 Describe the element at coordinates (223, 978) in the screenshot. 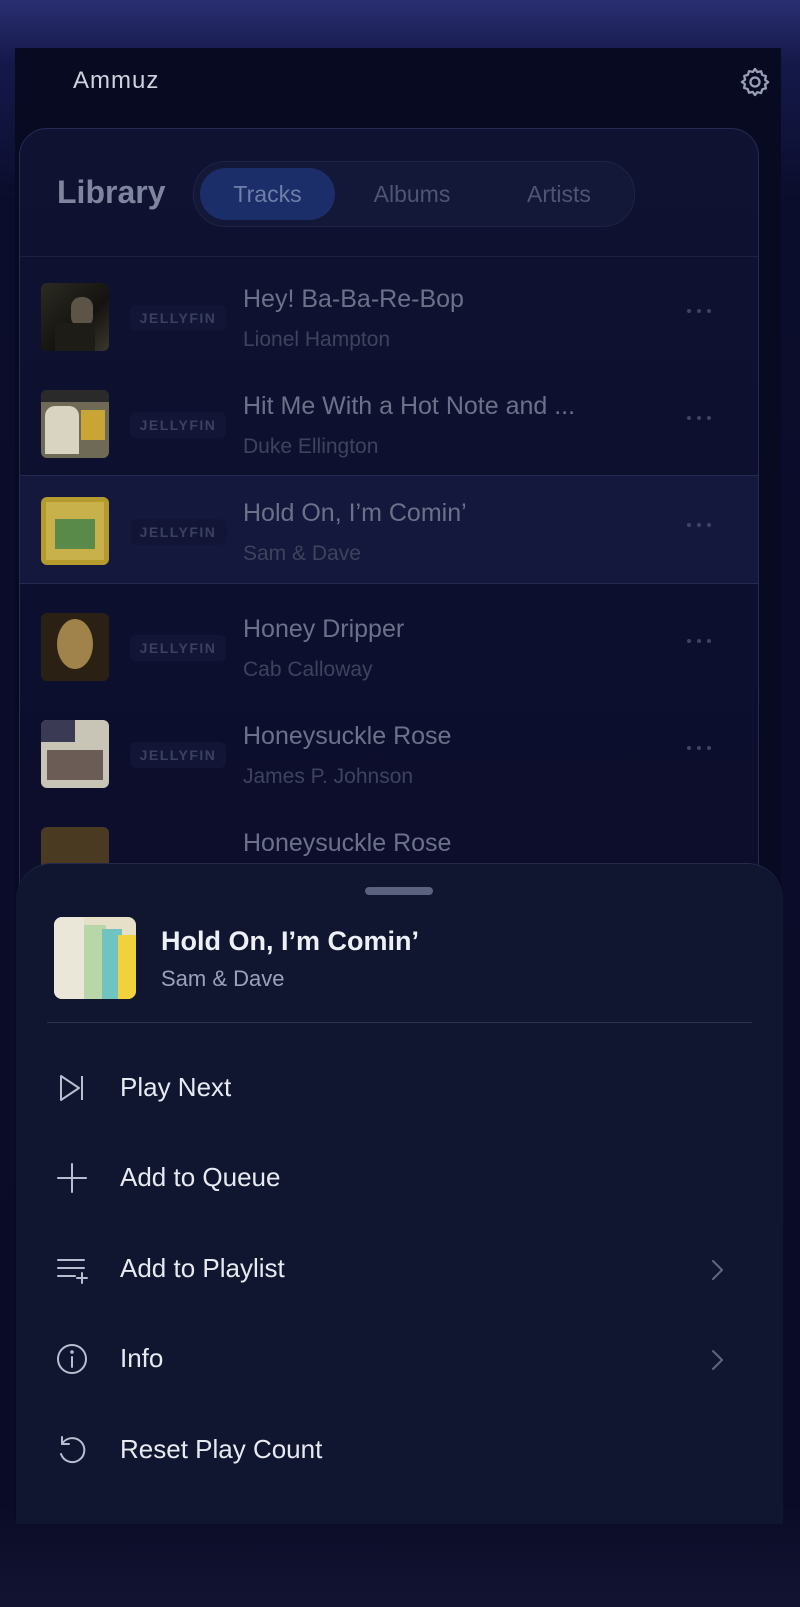

I see `sheet-track-artist: Sam & Dave` at that location.